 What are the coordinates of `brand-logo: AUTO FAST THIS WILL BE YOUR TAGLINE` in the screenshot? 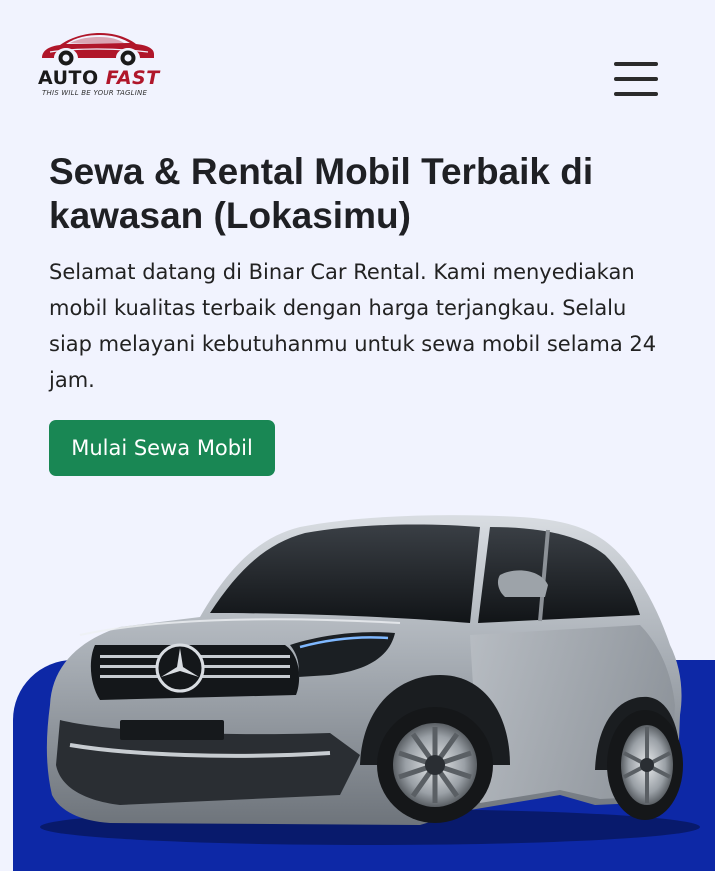 It's located at (98, 65).